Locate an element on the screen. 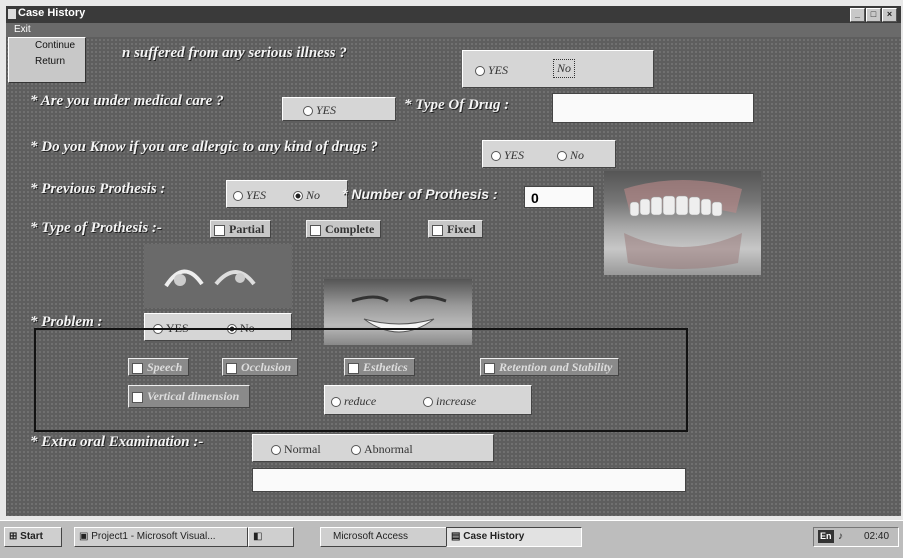 Image resolution: width=903 pixels, height=558 pixels. language-indicator: En is located at coordinates (826, 536).